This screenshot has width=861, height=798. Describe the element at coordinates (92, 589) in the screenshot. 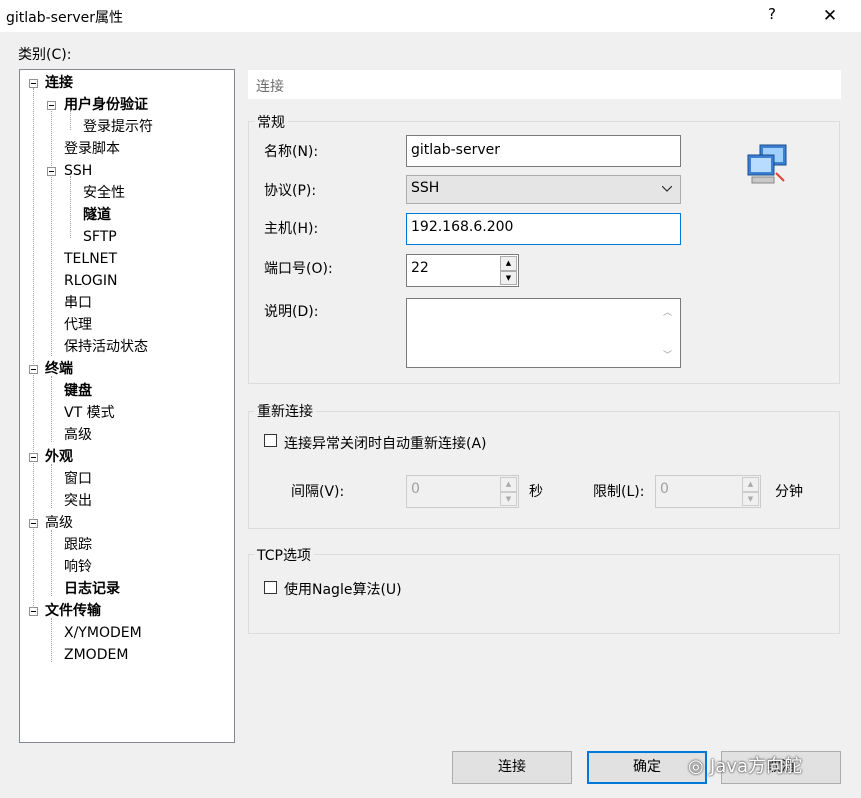

I see `tree-item-logging: 日志记录` at that location.